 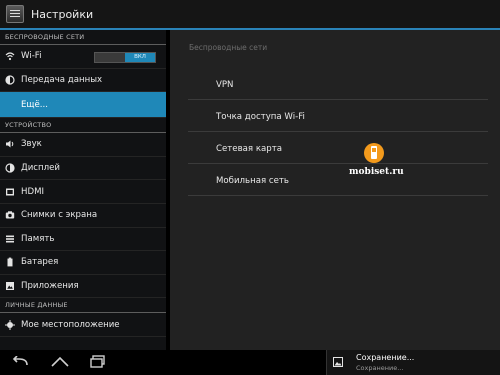 I want to click on detail-item-label: Точка доступа Wi-Fi, so click(x=260, y=117).